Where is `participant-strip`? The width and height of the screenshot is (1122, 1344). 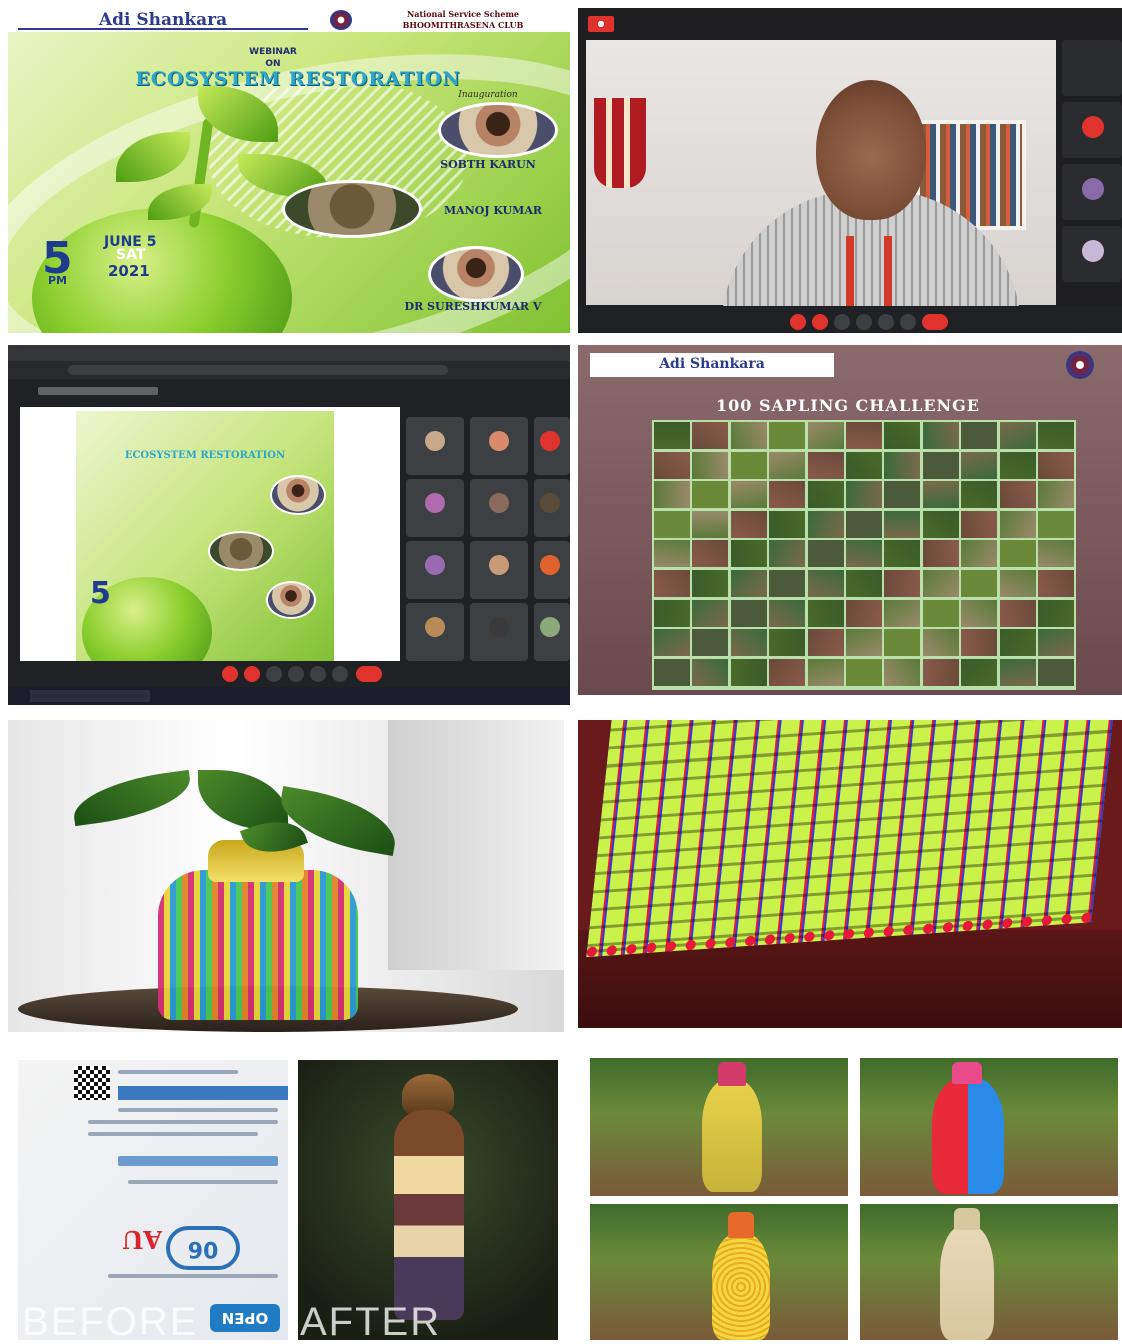
participant-strip is located at coordinates (1092, 172).